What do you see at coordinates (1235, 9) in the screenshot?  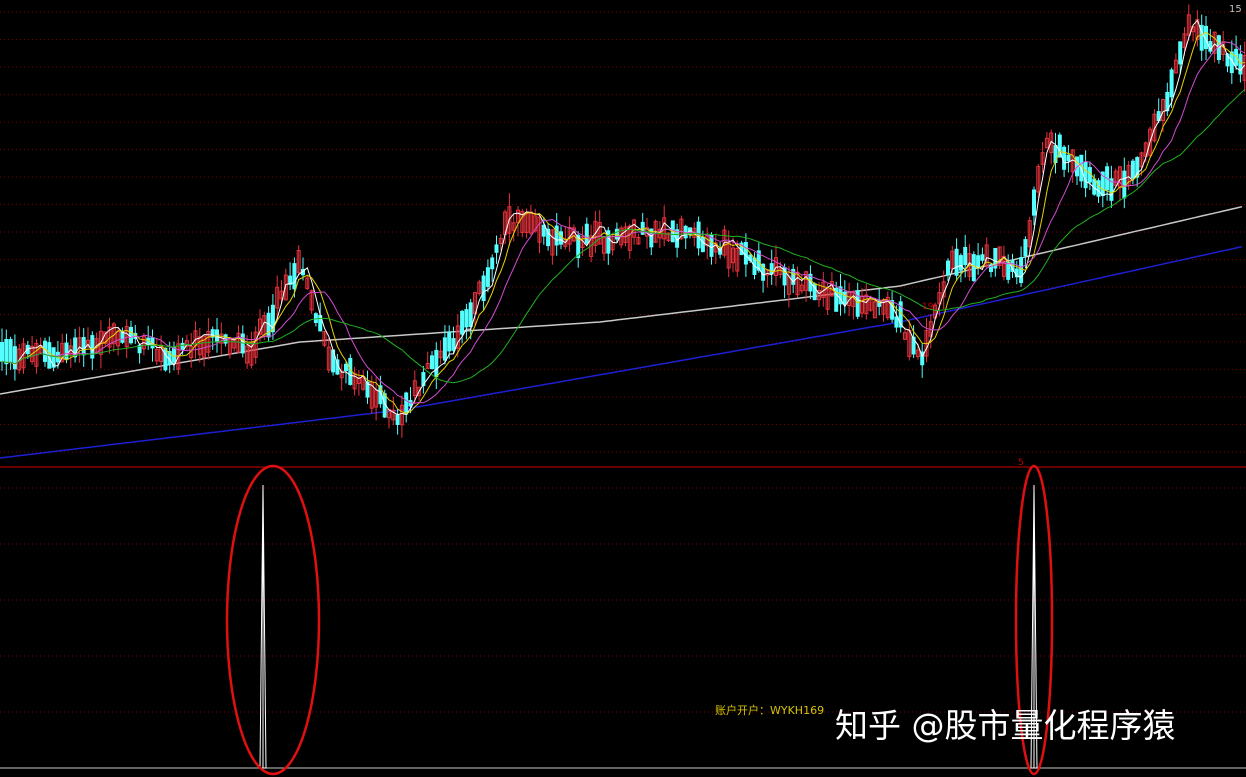 I see `price-axis-label: 15` at bounding box center [1235, 9].